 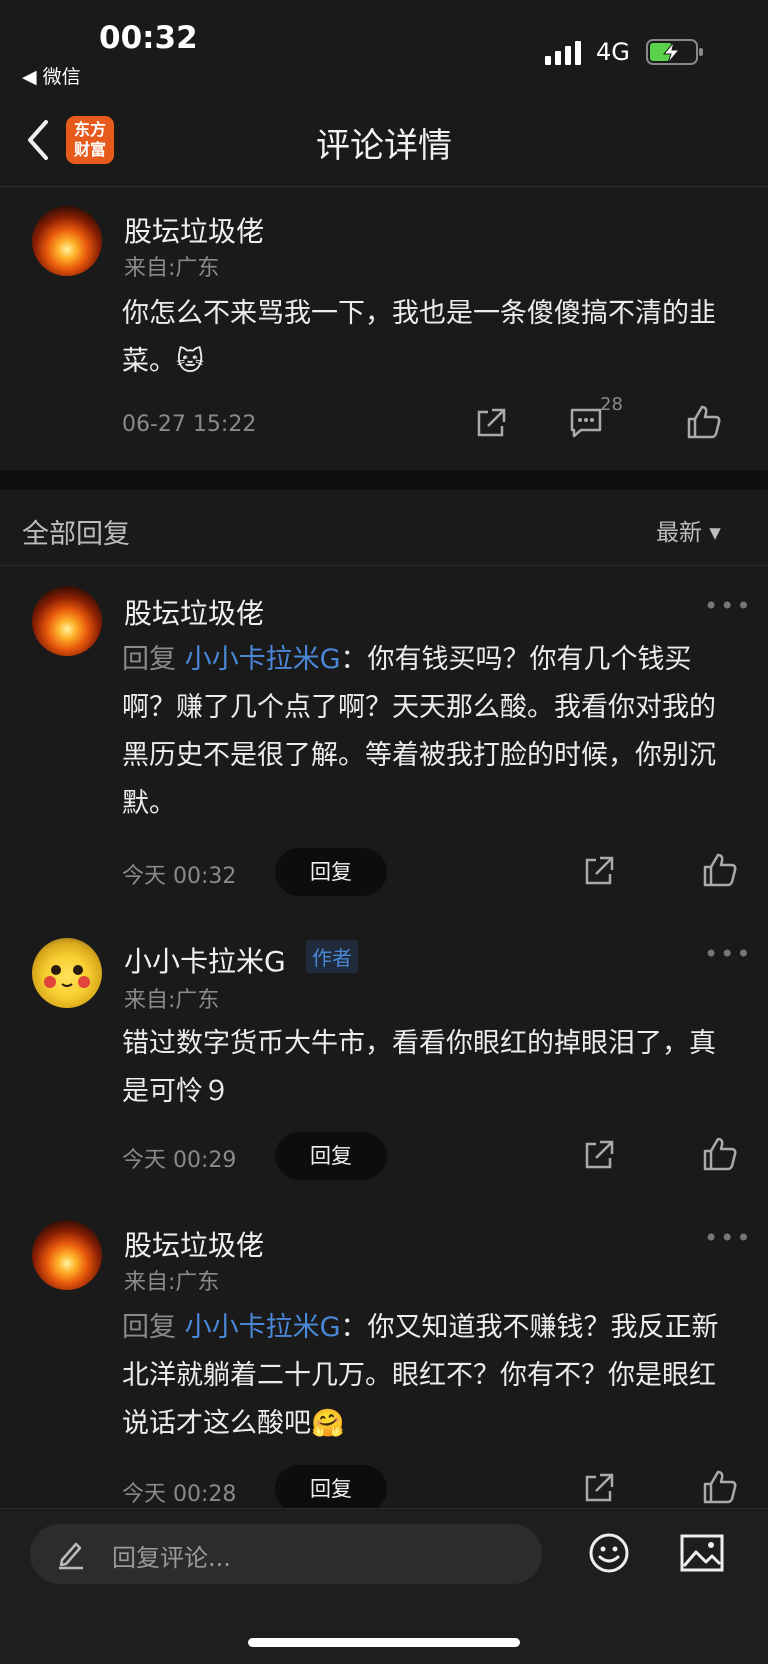 What do you see at coordinates (613, 52) in the screenshot?
I see `network-type: 4G` at bounding box center [613, 52].